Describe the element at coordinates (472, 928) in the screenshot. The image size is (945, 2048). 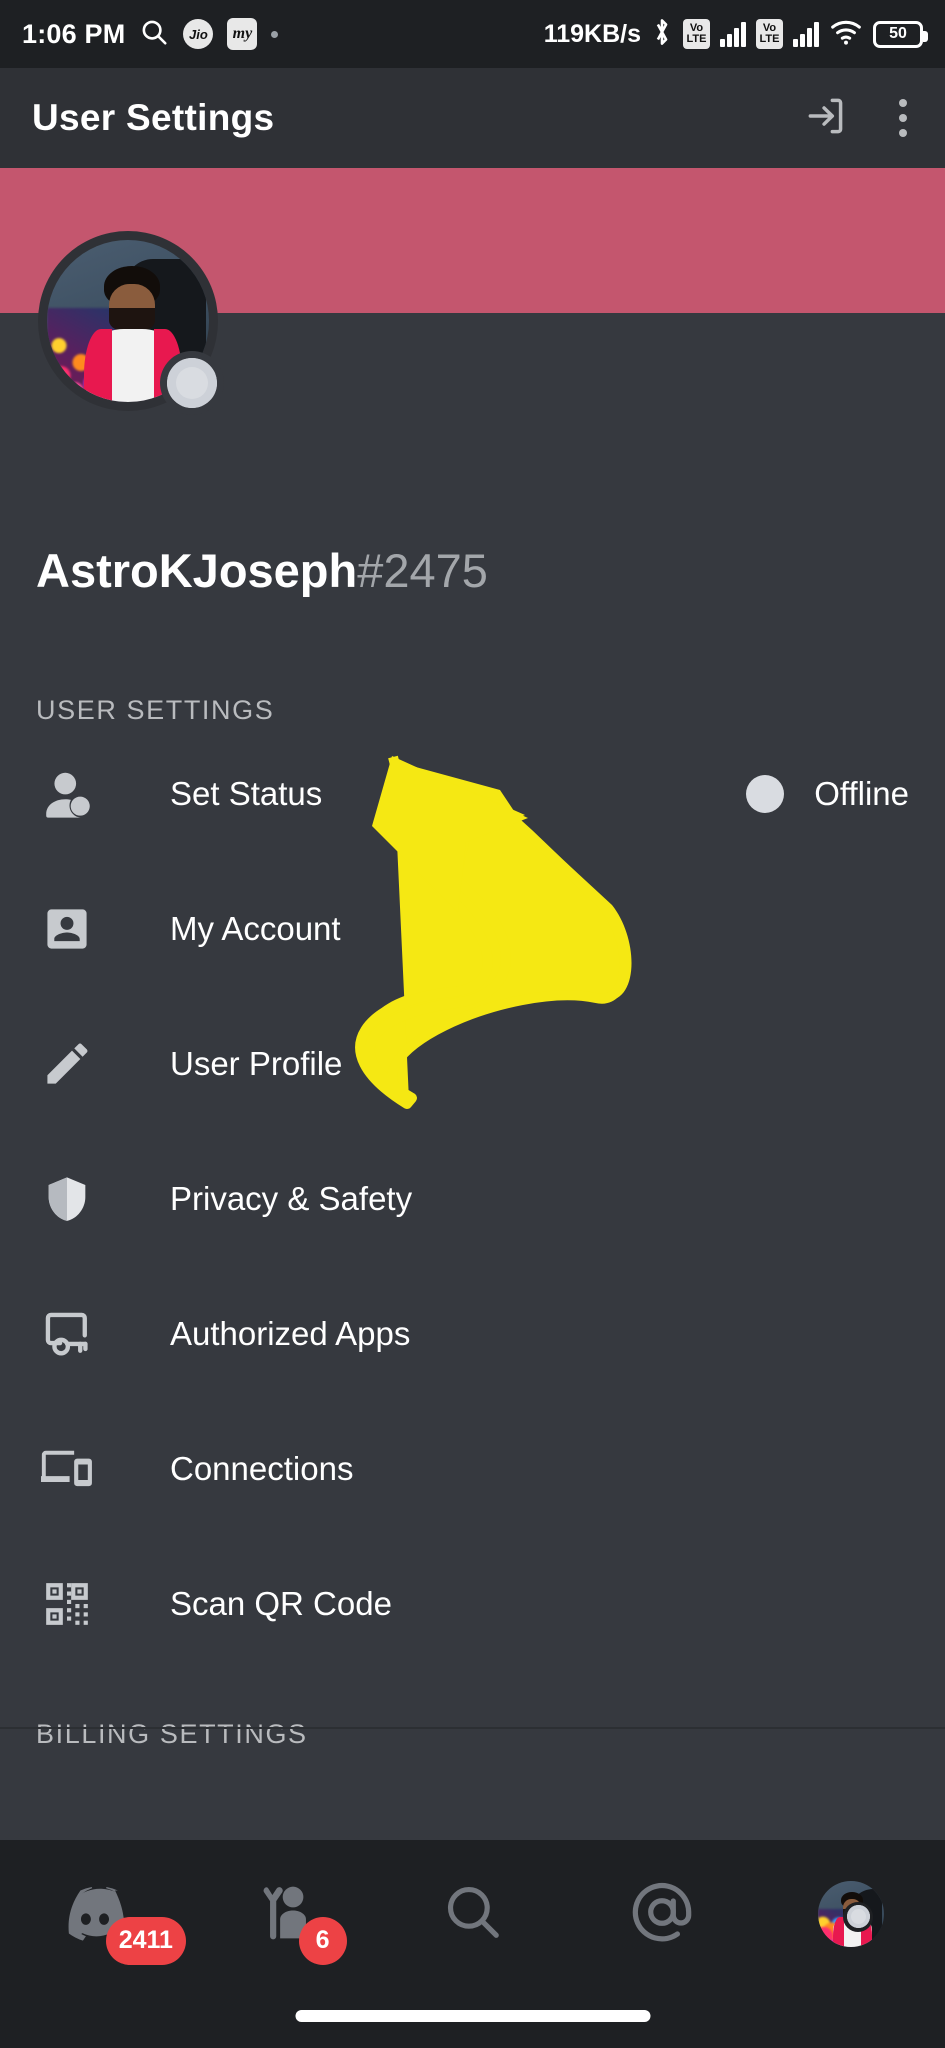
I see `sidebar-item-my-account: My Account` at that location.